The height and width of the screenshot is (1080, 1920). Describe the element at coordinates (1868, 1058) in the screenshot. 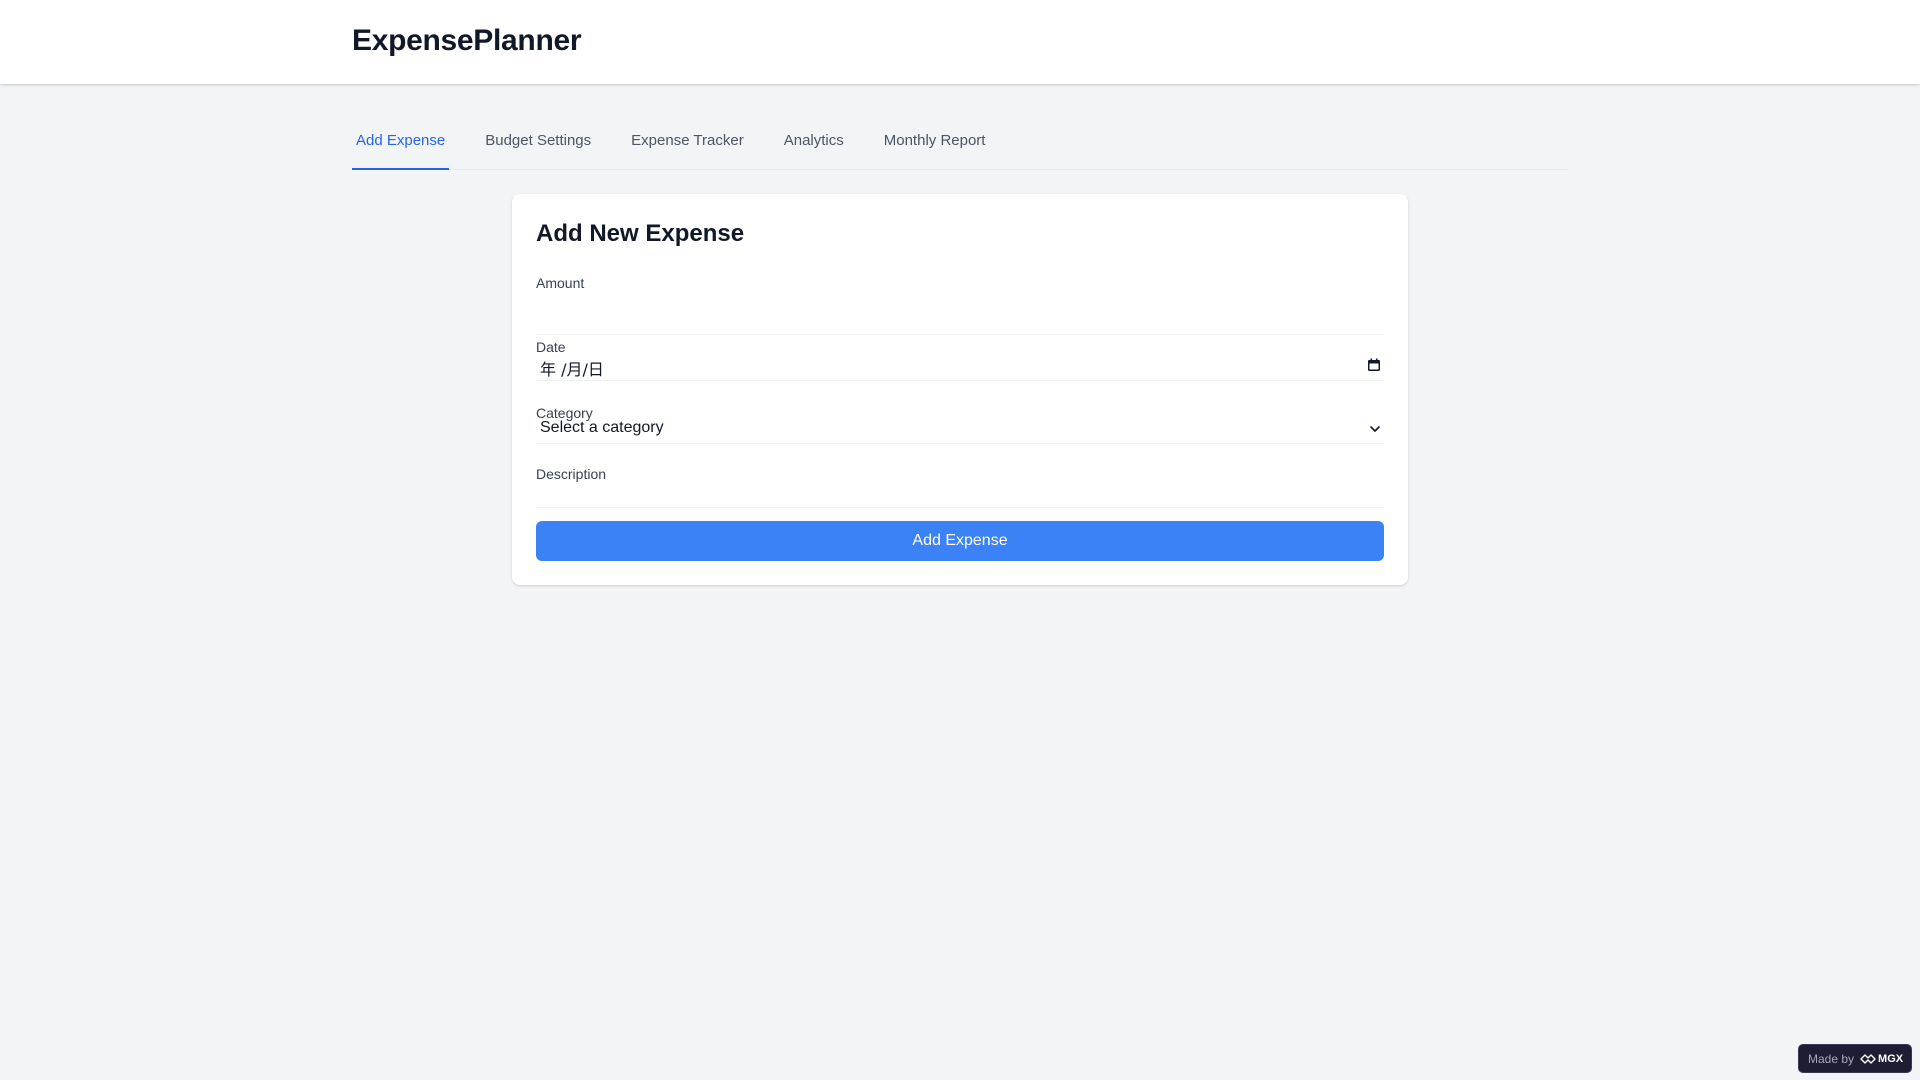

I see `mgx-logo-icon` at that location.